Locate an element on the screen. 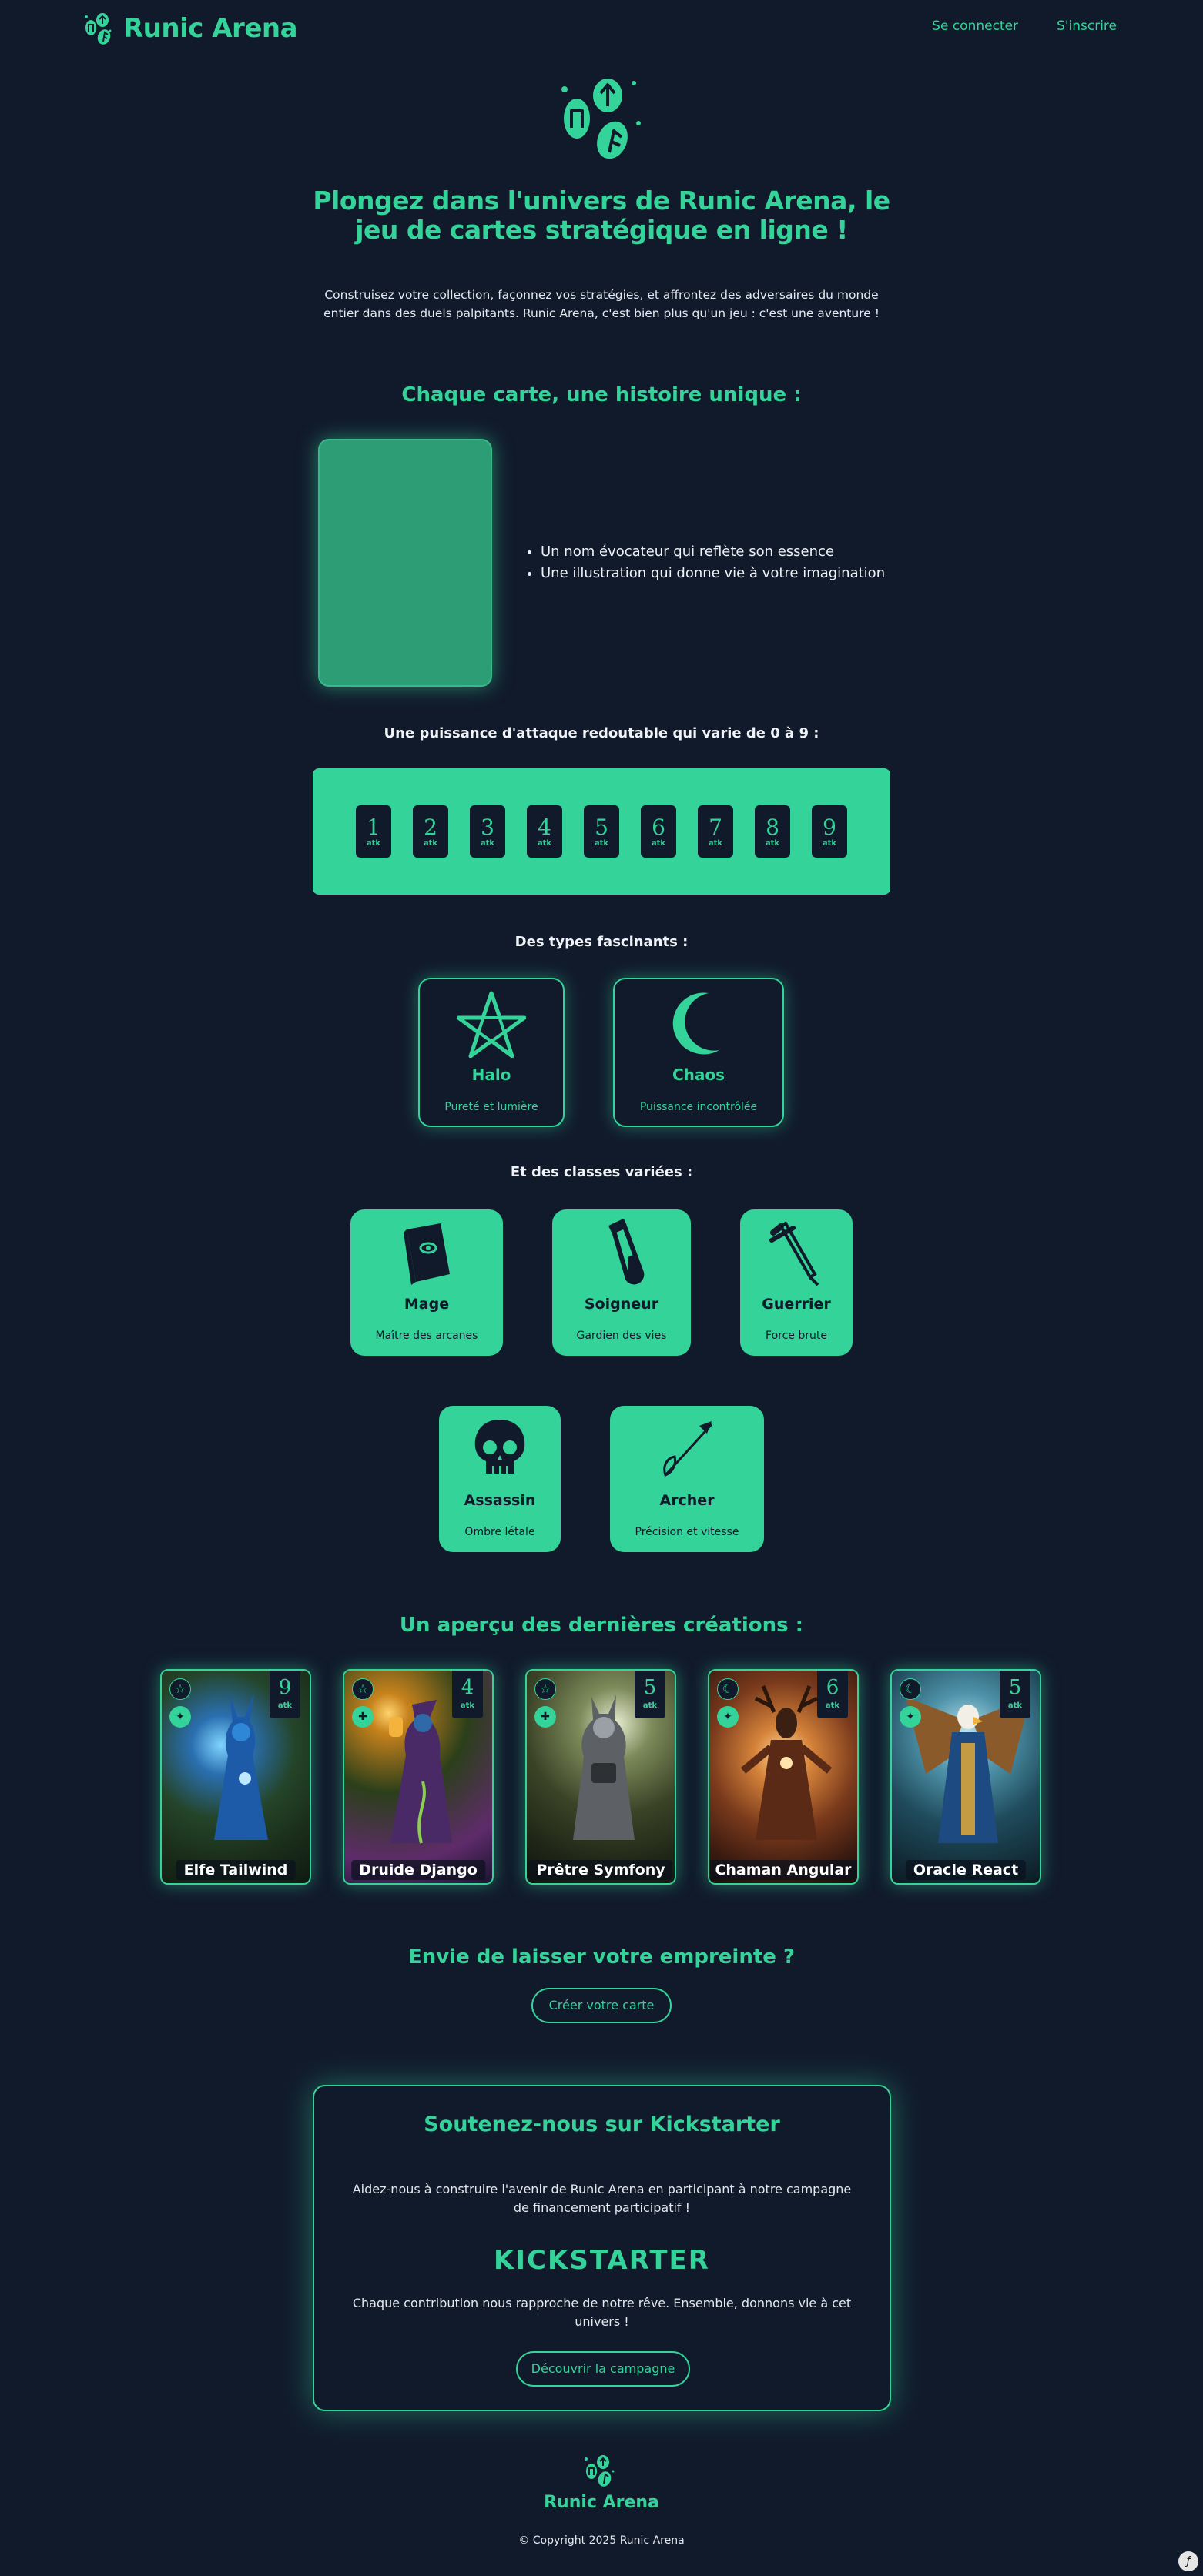 Image resolution: width=1203 pixels, height=2576 pixels. gallery-card: ☆ ✚ 5 atk Prêtre Symfony is located at coordinates (601, 1777).